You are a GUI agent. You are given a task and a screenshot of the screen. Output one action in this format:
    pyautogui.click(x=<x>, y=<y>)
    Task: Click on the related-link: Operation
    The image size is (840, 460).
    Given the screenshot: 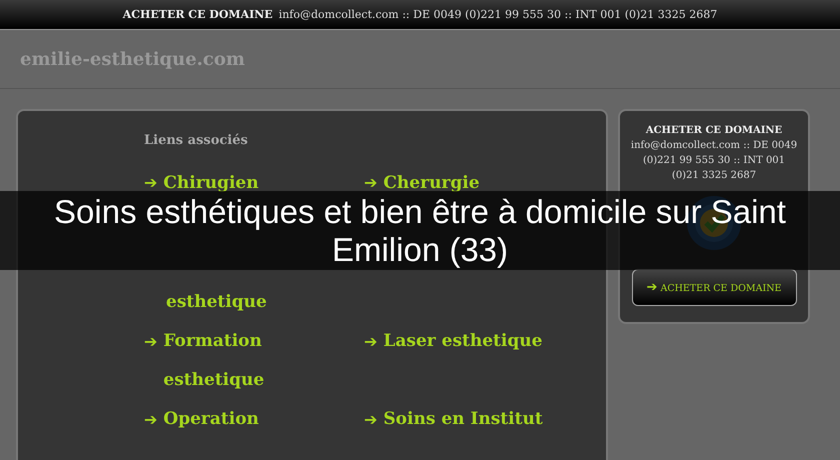 What is the action you would take?
    pyautogui.click(x=211, y=419)
    